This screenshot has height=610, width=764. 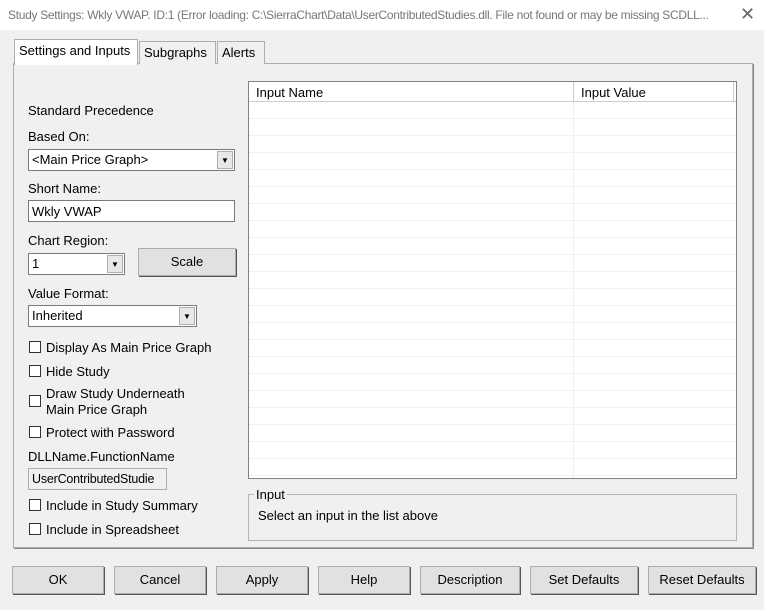 What do you see at coordinates (112, 529) in the screenshot?
I see `include-spreadsheet-label: Include in Spreadsheet` at bounding box center [112, 529].